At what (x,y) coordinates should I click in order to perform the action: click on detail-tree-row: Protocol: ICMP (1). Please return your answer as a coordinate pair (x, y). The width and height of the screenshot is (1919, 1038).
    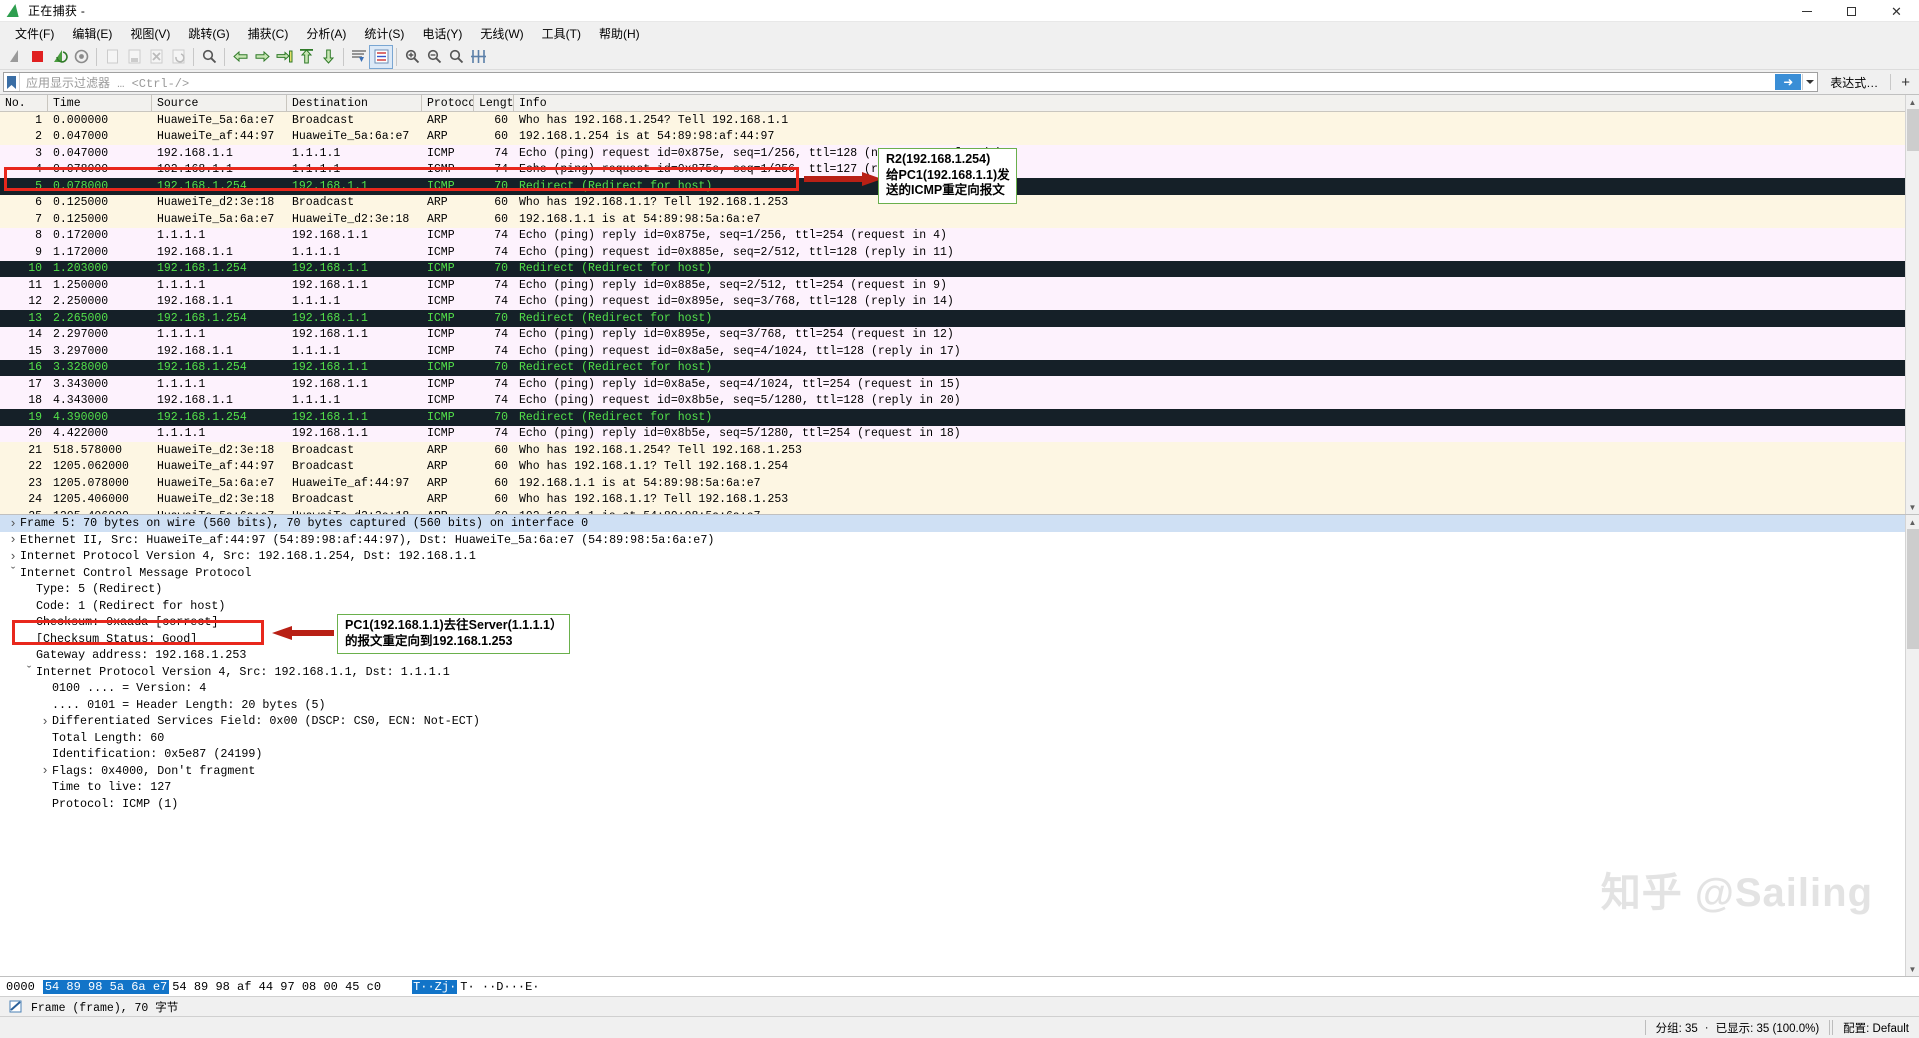
    Looking at the image, I should click on (959, 804).